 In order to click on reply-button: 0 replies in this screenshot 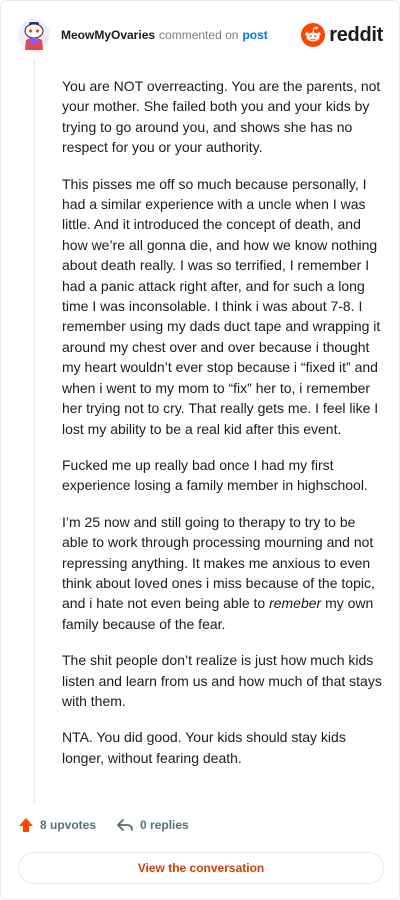, I will do `click(152, 825)`.